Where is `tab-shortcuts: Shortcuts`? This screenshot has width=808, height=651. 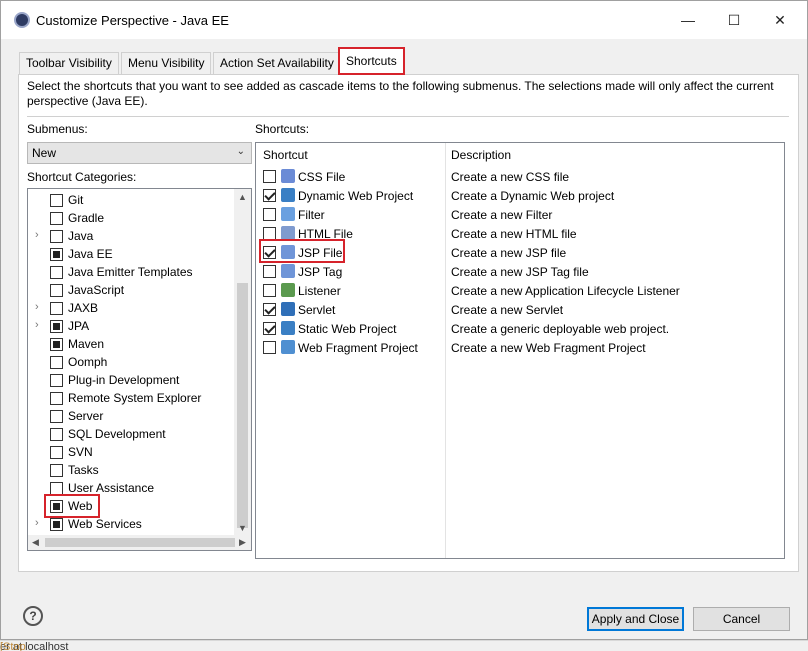 tab-shortcuts: Shortcuts is located at coordinates (371, 61).